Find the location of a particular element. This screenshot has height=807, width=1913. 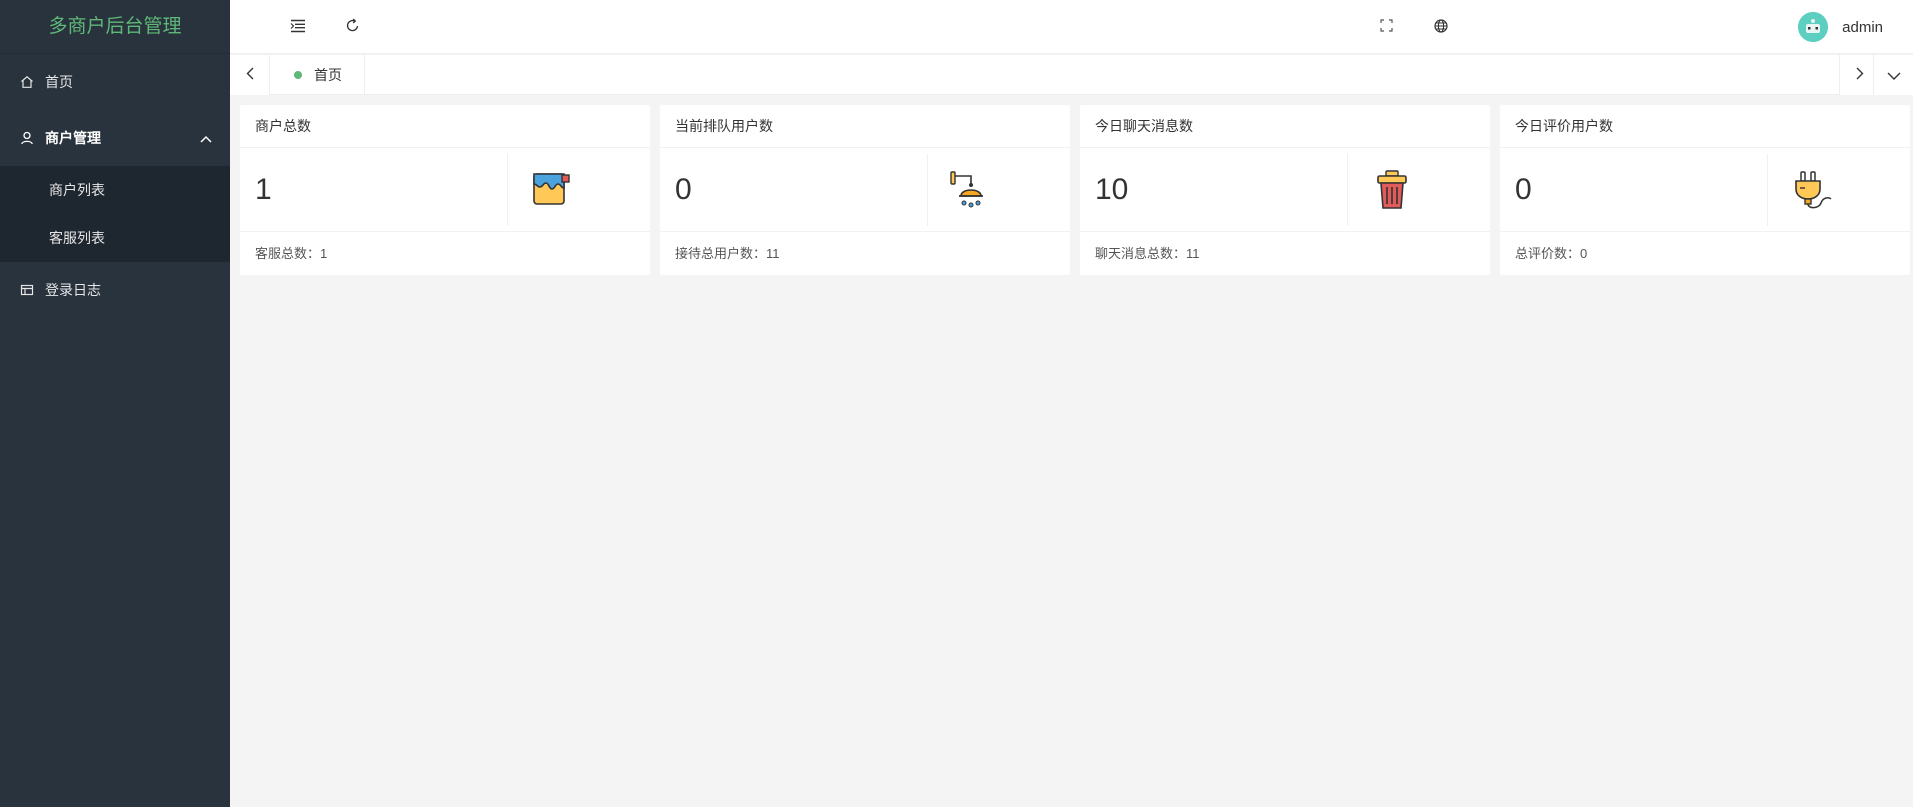

trash-can-icon is located at coordinates (1392, 190).